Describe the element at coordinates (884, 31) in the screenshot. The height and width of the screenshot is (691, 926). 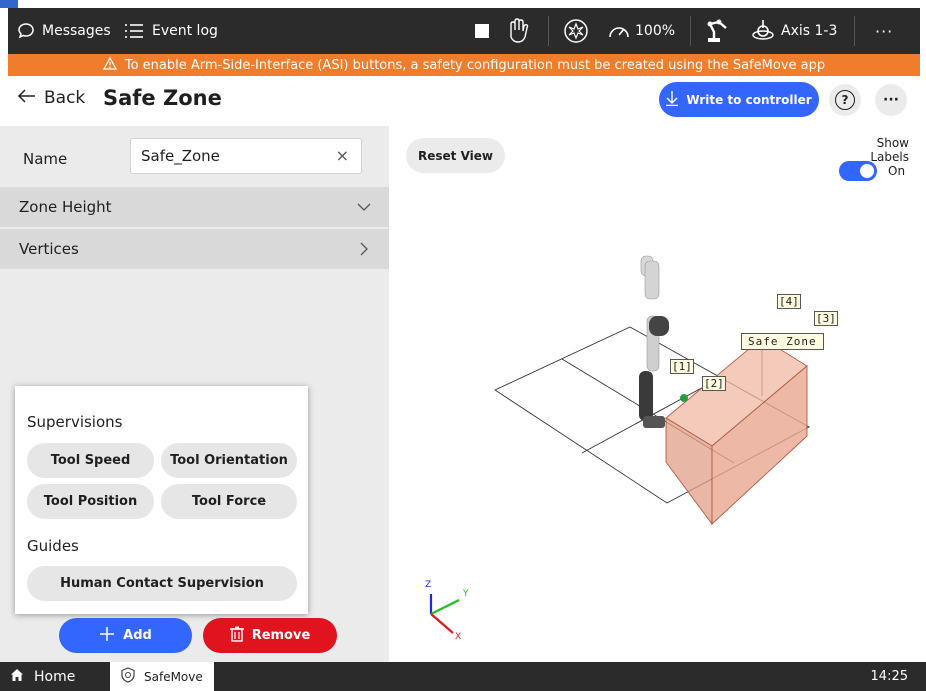
I see `more-menu-button: ···` at that location.